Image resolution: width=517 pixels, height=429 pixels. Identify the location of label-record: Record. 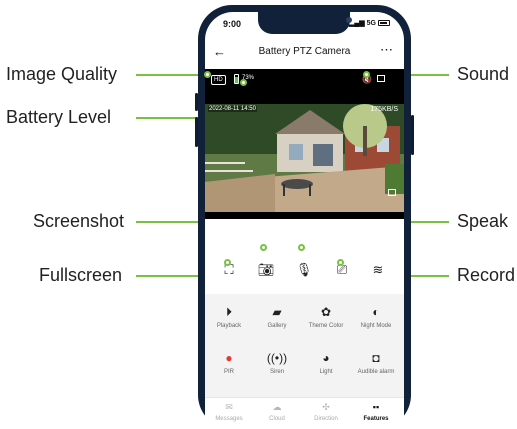
(486, 275).